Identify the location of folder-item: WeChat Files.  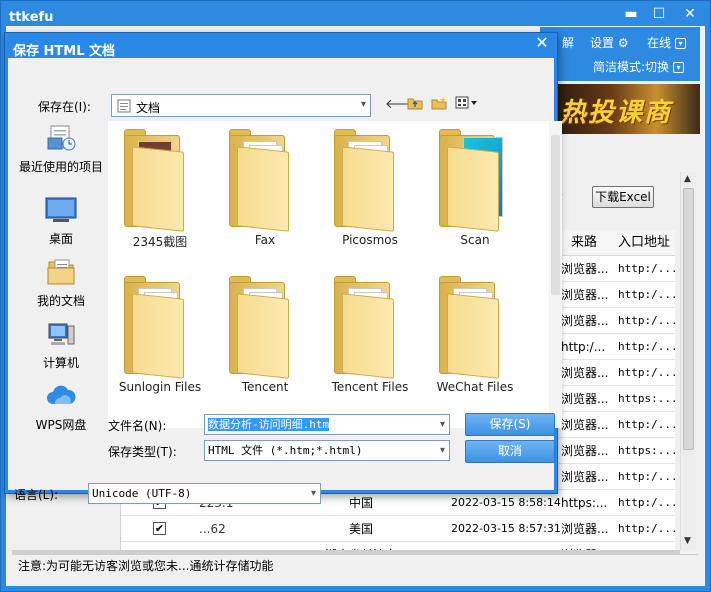
(475, 339).